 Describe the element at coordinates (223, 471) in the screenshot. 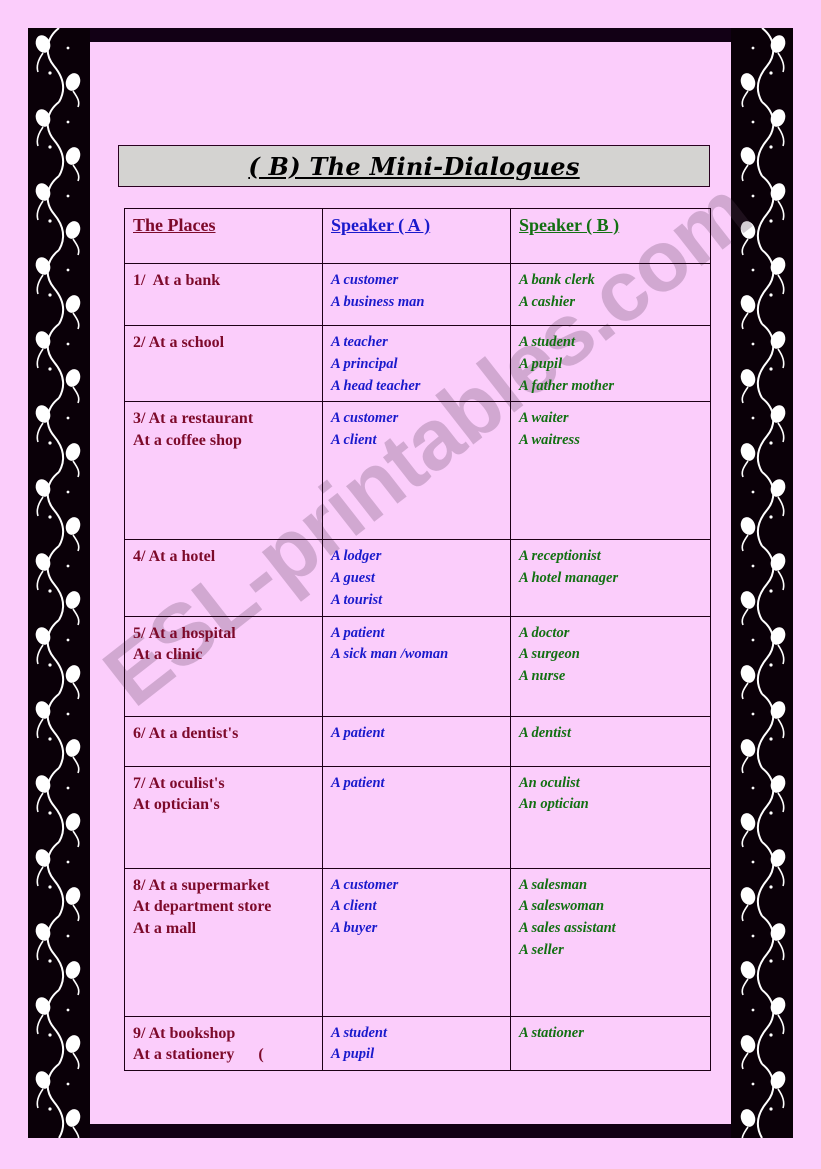

I see `place-cell: 3/ At a restaurant At a coffee shop` at that location.